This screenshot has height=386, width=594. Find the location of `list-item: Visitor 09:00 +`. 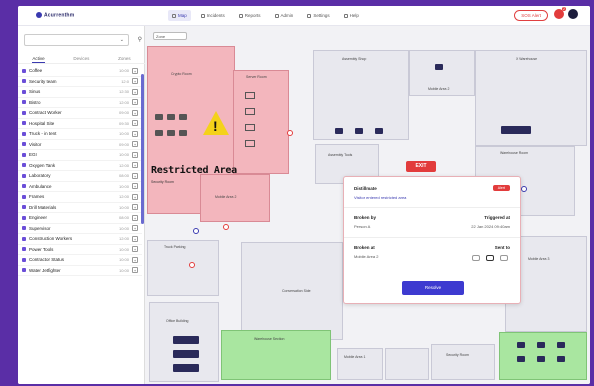

list-item: Visitor 09:00 + is located at coordinates (80, 145).